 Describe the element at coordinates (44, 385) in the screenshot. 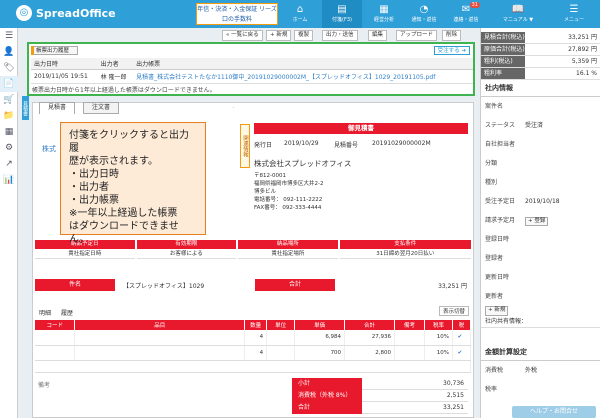

I see `remarks-label: 備考` at that location.